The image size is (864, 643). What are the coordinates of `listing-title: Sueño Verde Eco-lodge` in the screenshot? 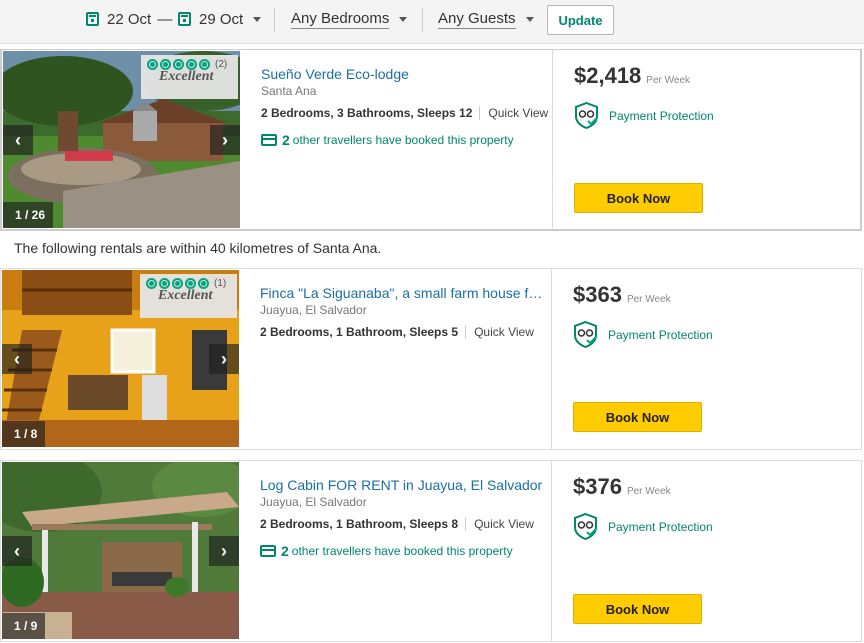 It's located at (406, 74).